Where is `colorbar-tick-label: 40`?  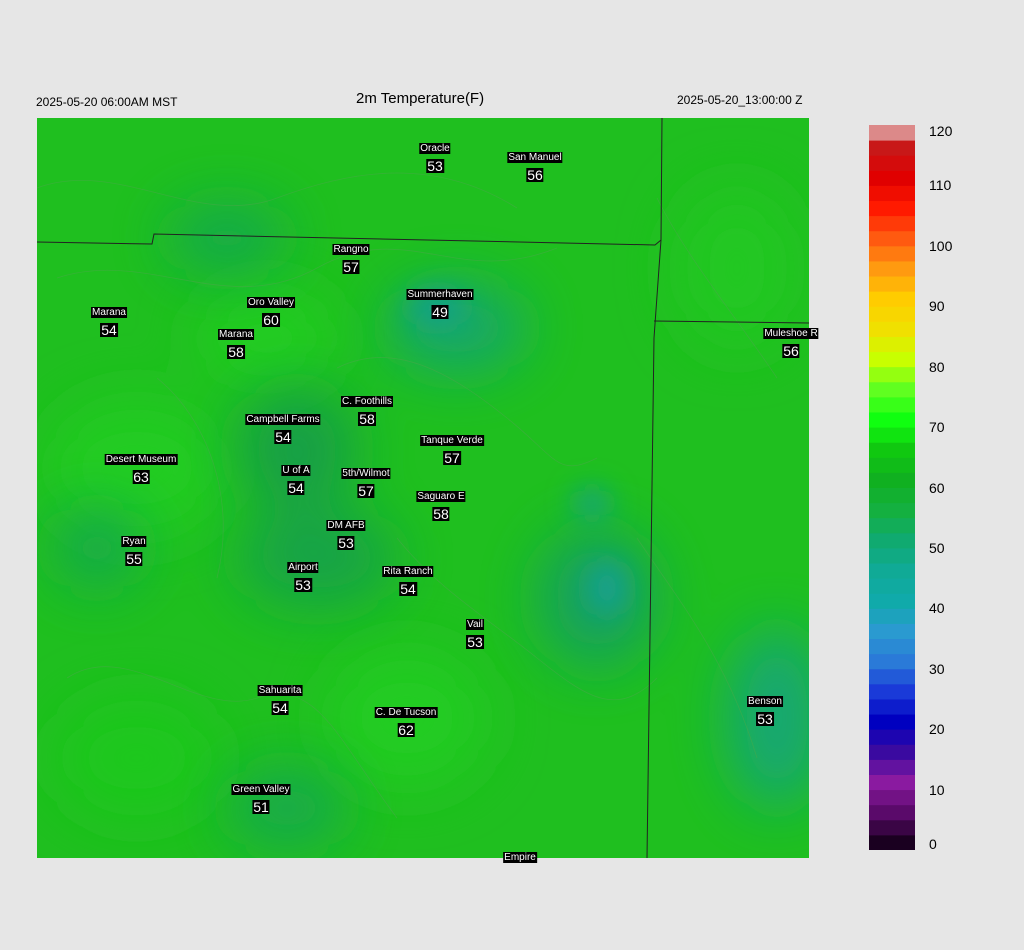 colorbar-tick-label: 40 is located at coordinates (937, 608).